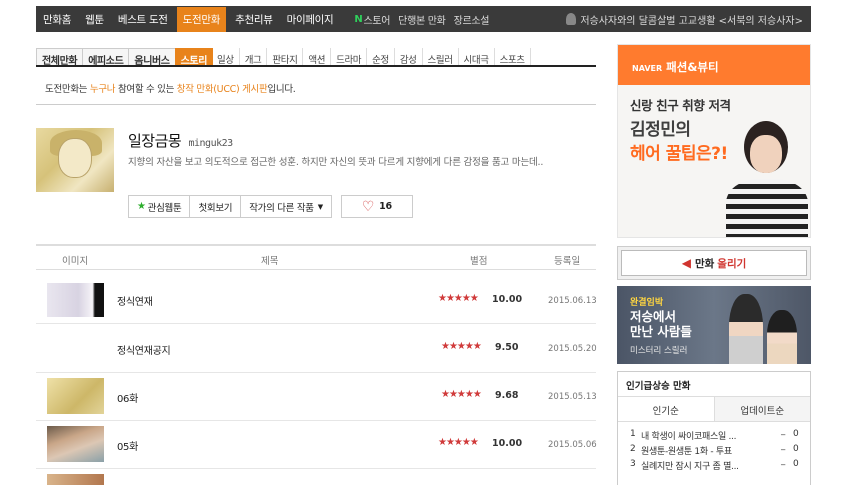  What do you see at coordinates (507, 347) in the screenshot?
I see `rating-score: 9.50` at bounding box center [507, 347].